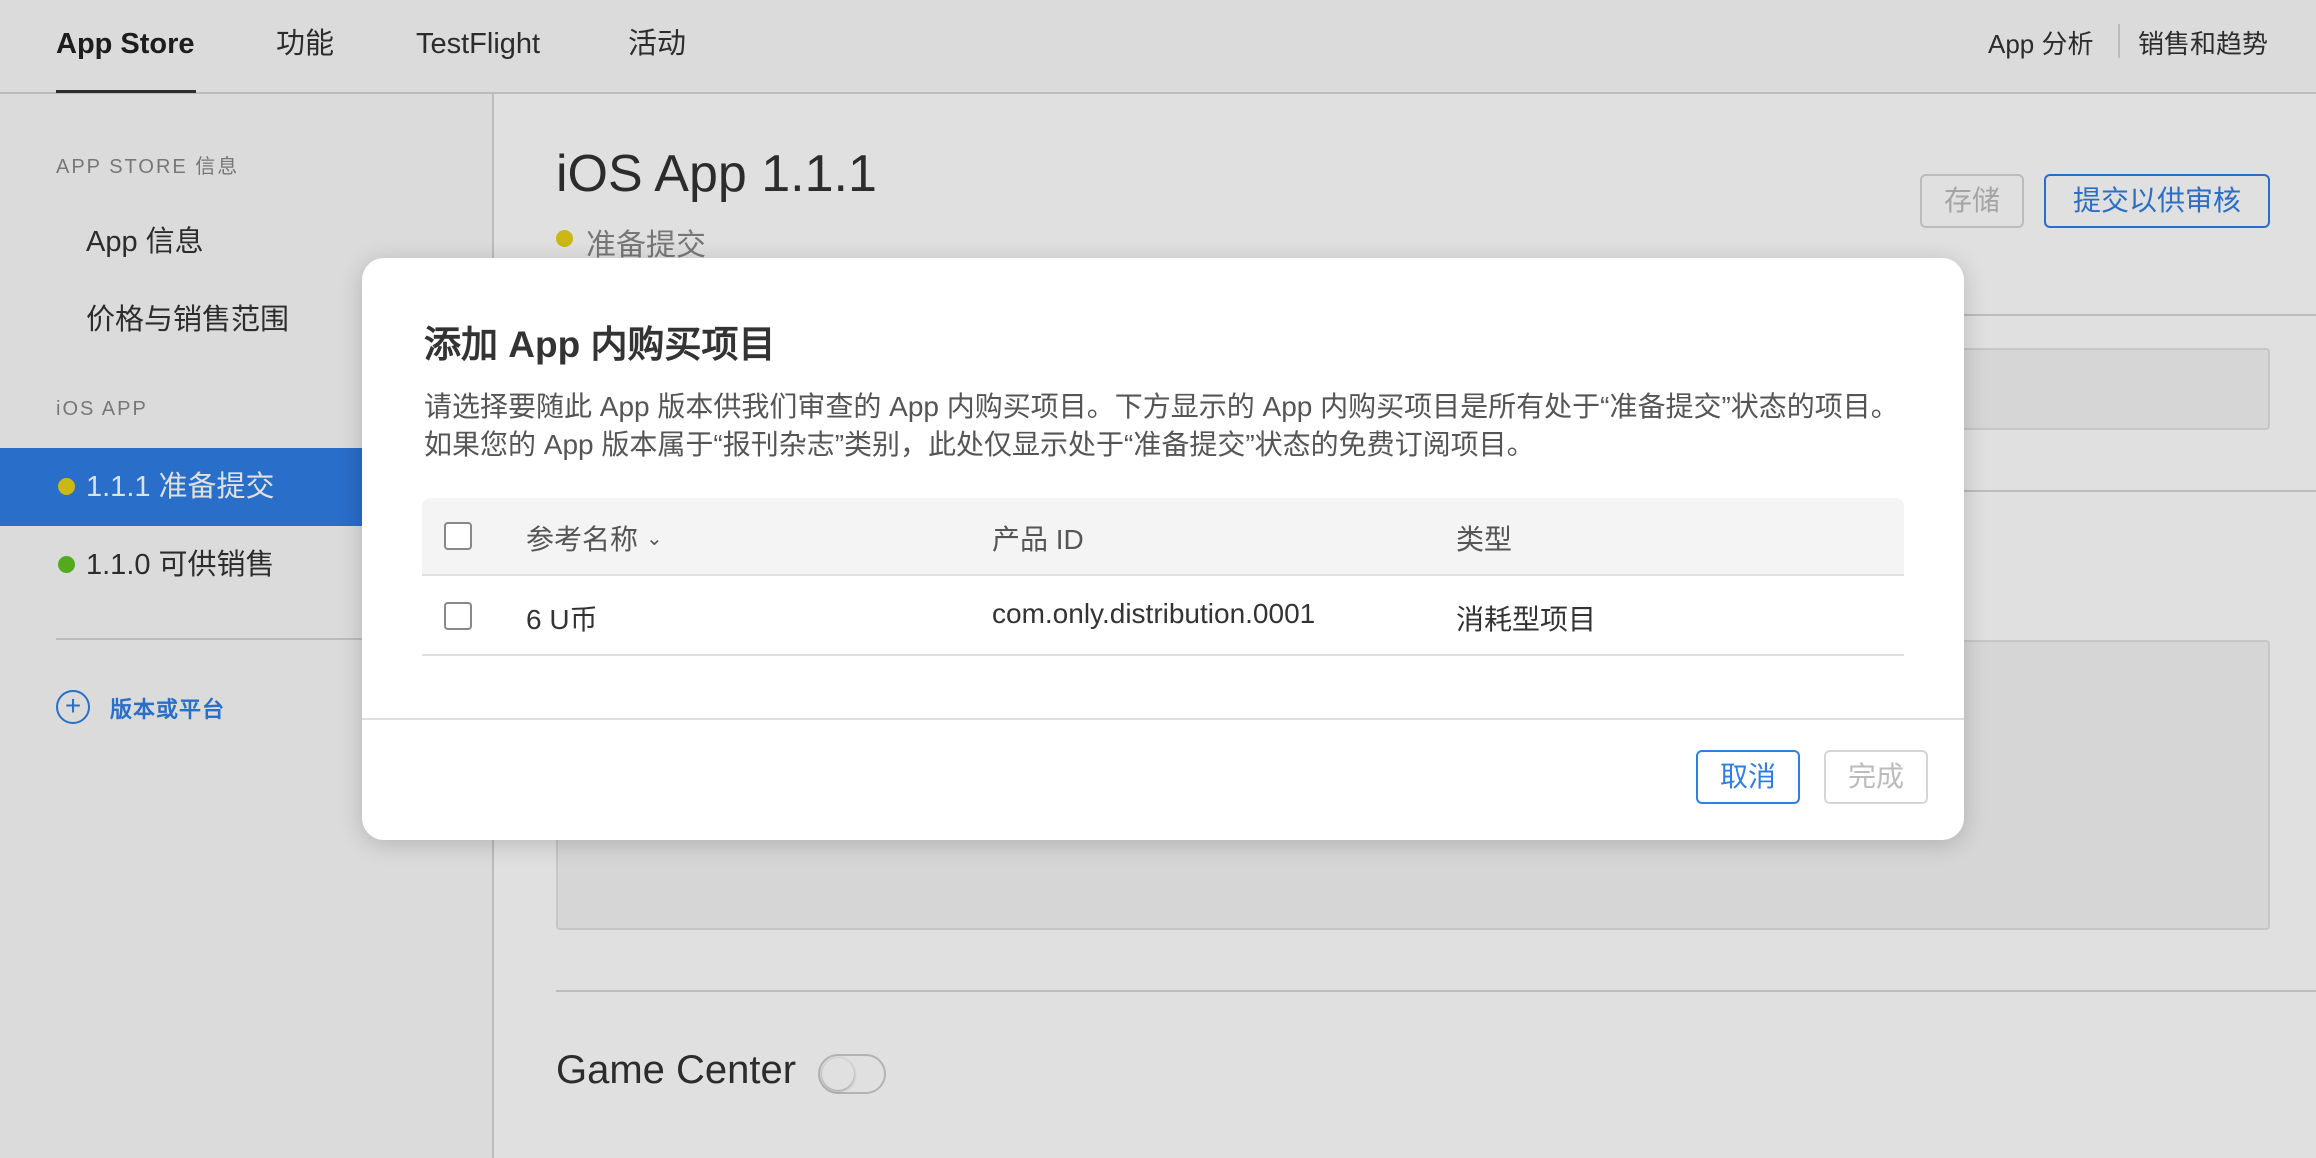  What do you see at coordinates (654, 539) in the screenshot?
I see `chevron-down-icon: ⌄` at bounding box center [654, 539].